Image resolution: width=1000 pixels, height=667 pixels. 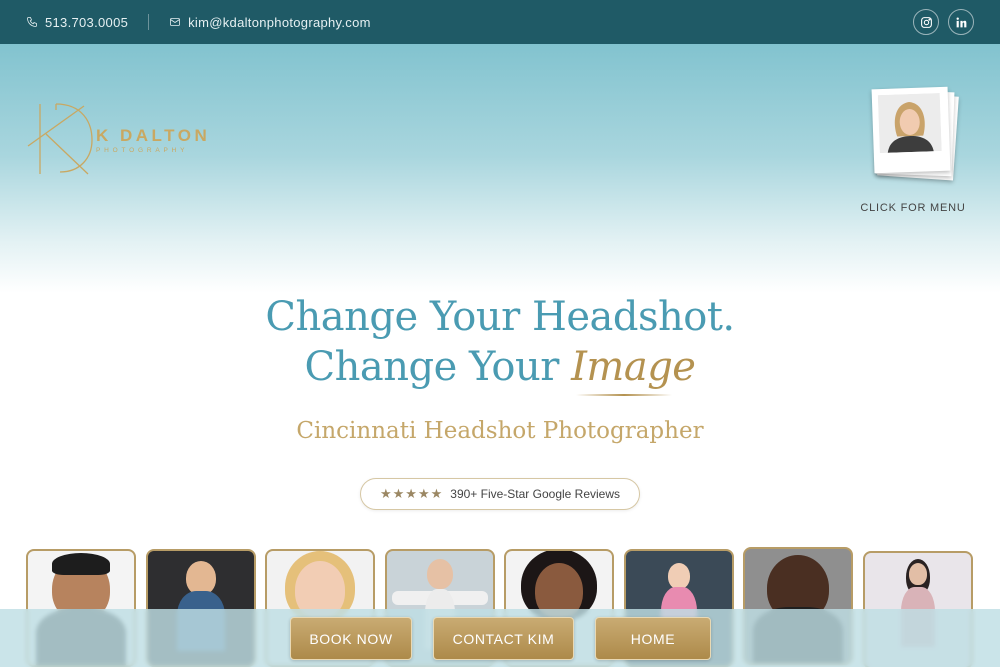 I want to click on book-now-button: BOOK NOW, so click(x=351, y=638).